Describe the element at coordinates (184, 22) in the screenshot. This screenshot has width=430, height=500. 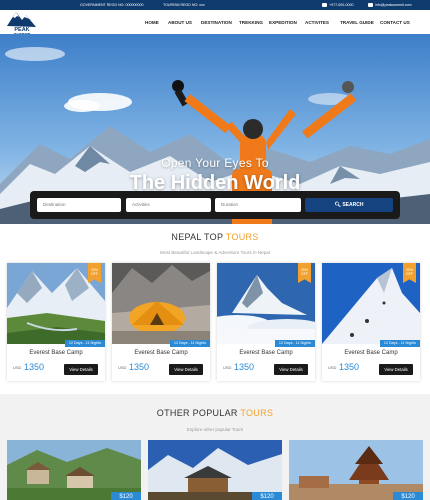
I see `nav-about-us: ABOUT US` at that location.